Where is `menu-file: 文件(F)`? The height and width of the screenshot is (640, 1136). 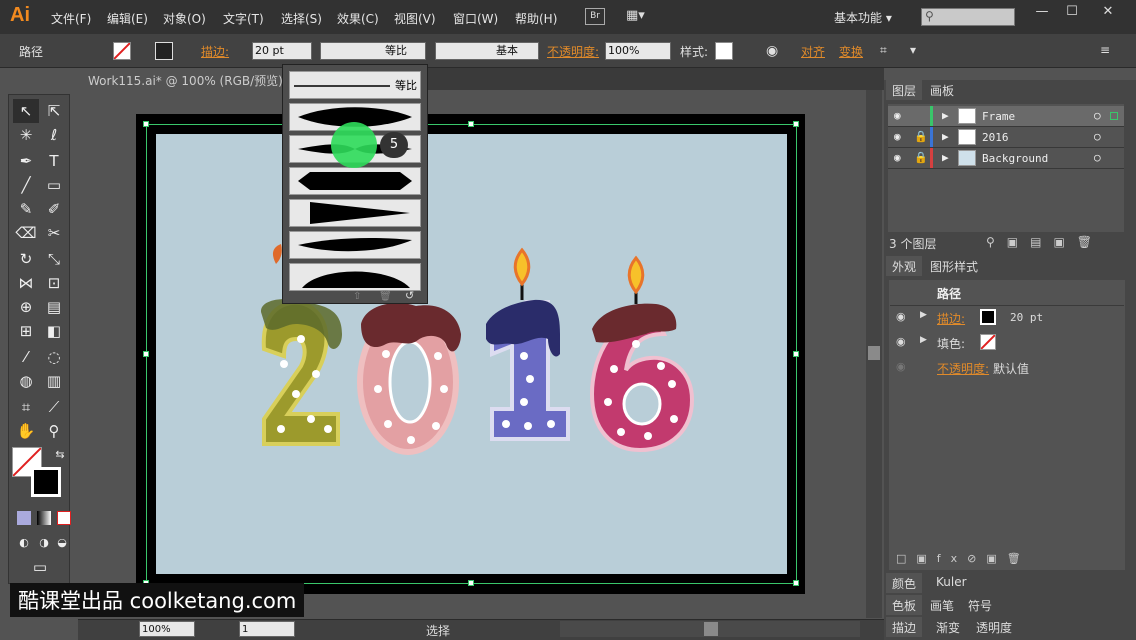
menu-file: 文件(F) is located at coordinates (71, 18).